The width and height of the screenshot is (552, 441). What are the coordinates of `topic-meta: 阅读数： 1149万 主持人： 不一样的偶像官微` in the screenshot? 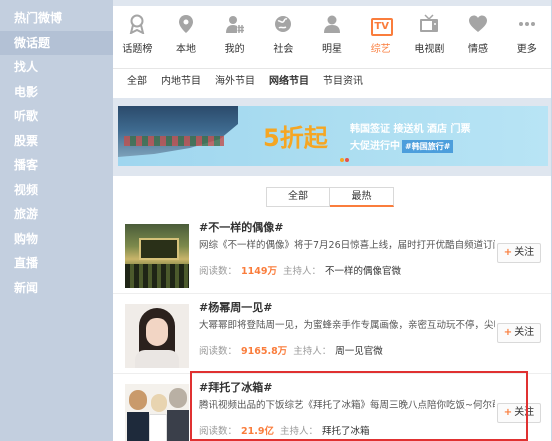 It's located at (300, 271).